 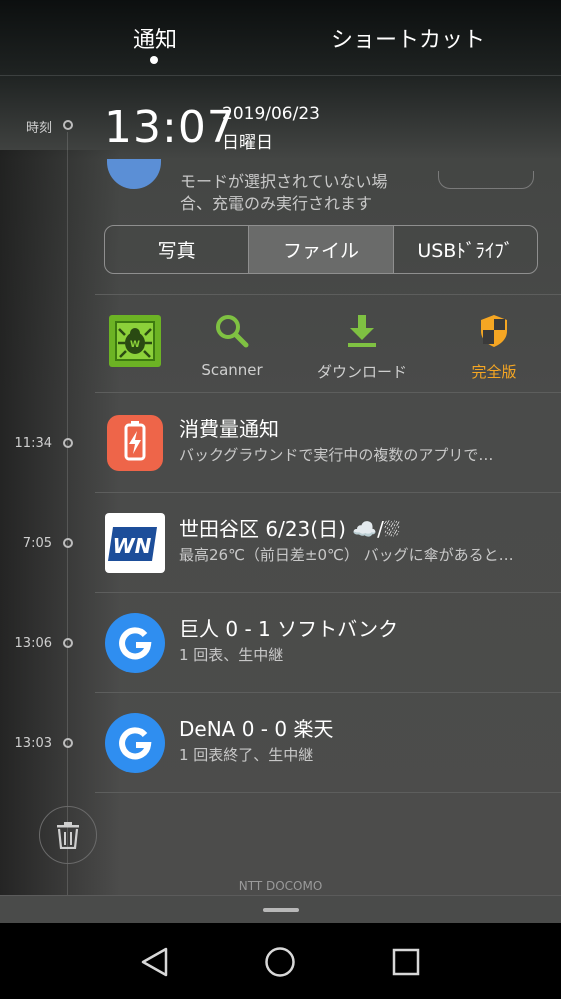 I want to click on back-button, so click(x=155, y=962).